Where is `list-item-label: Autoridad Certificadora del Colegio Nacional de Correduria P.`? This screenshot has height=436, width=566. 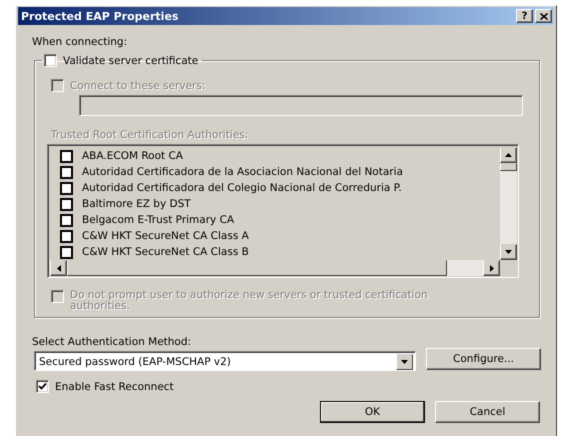
list-item-label: Autoridad Certificadora del Colegio Nacional de Correduria P. is located at coordinates (242, 188).